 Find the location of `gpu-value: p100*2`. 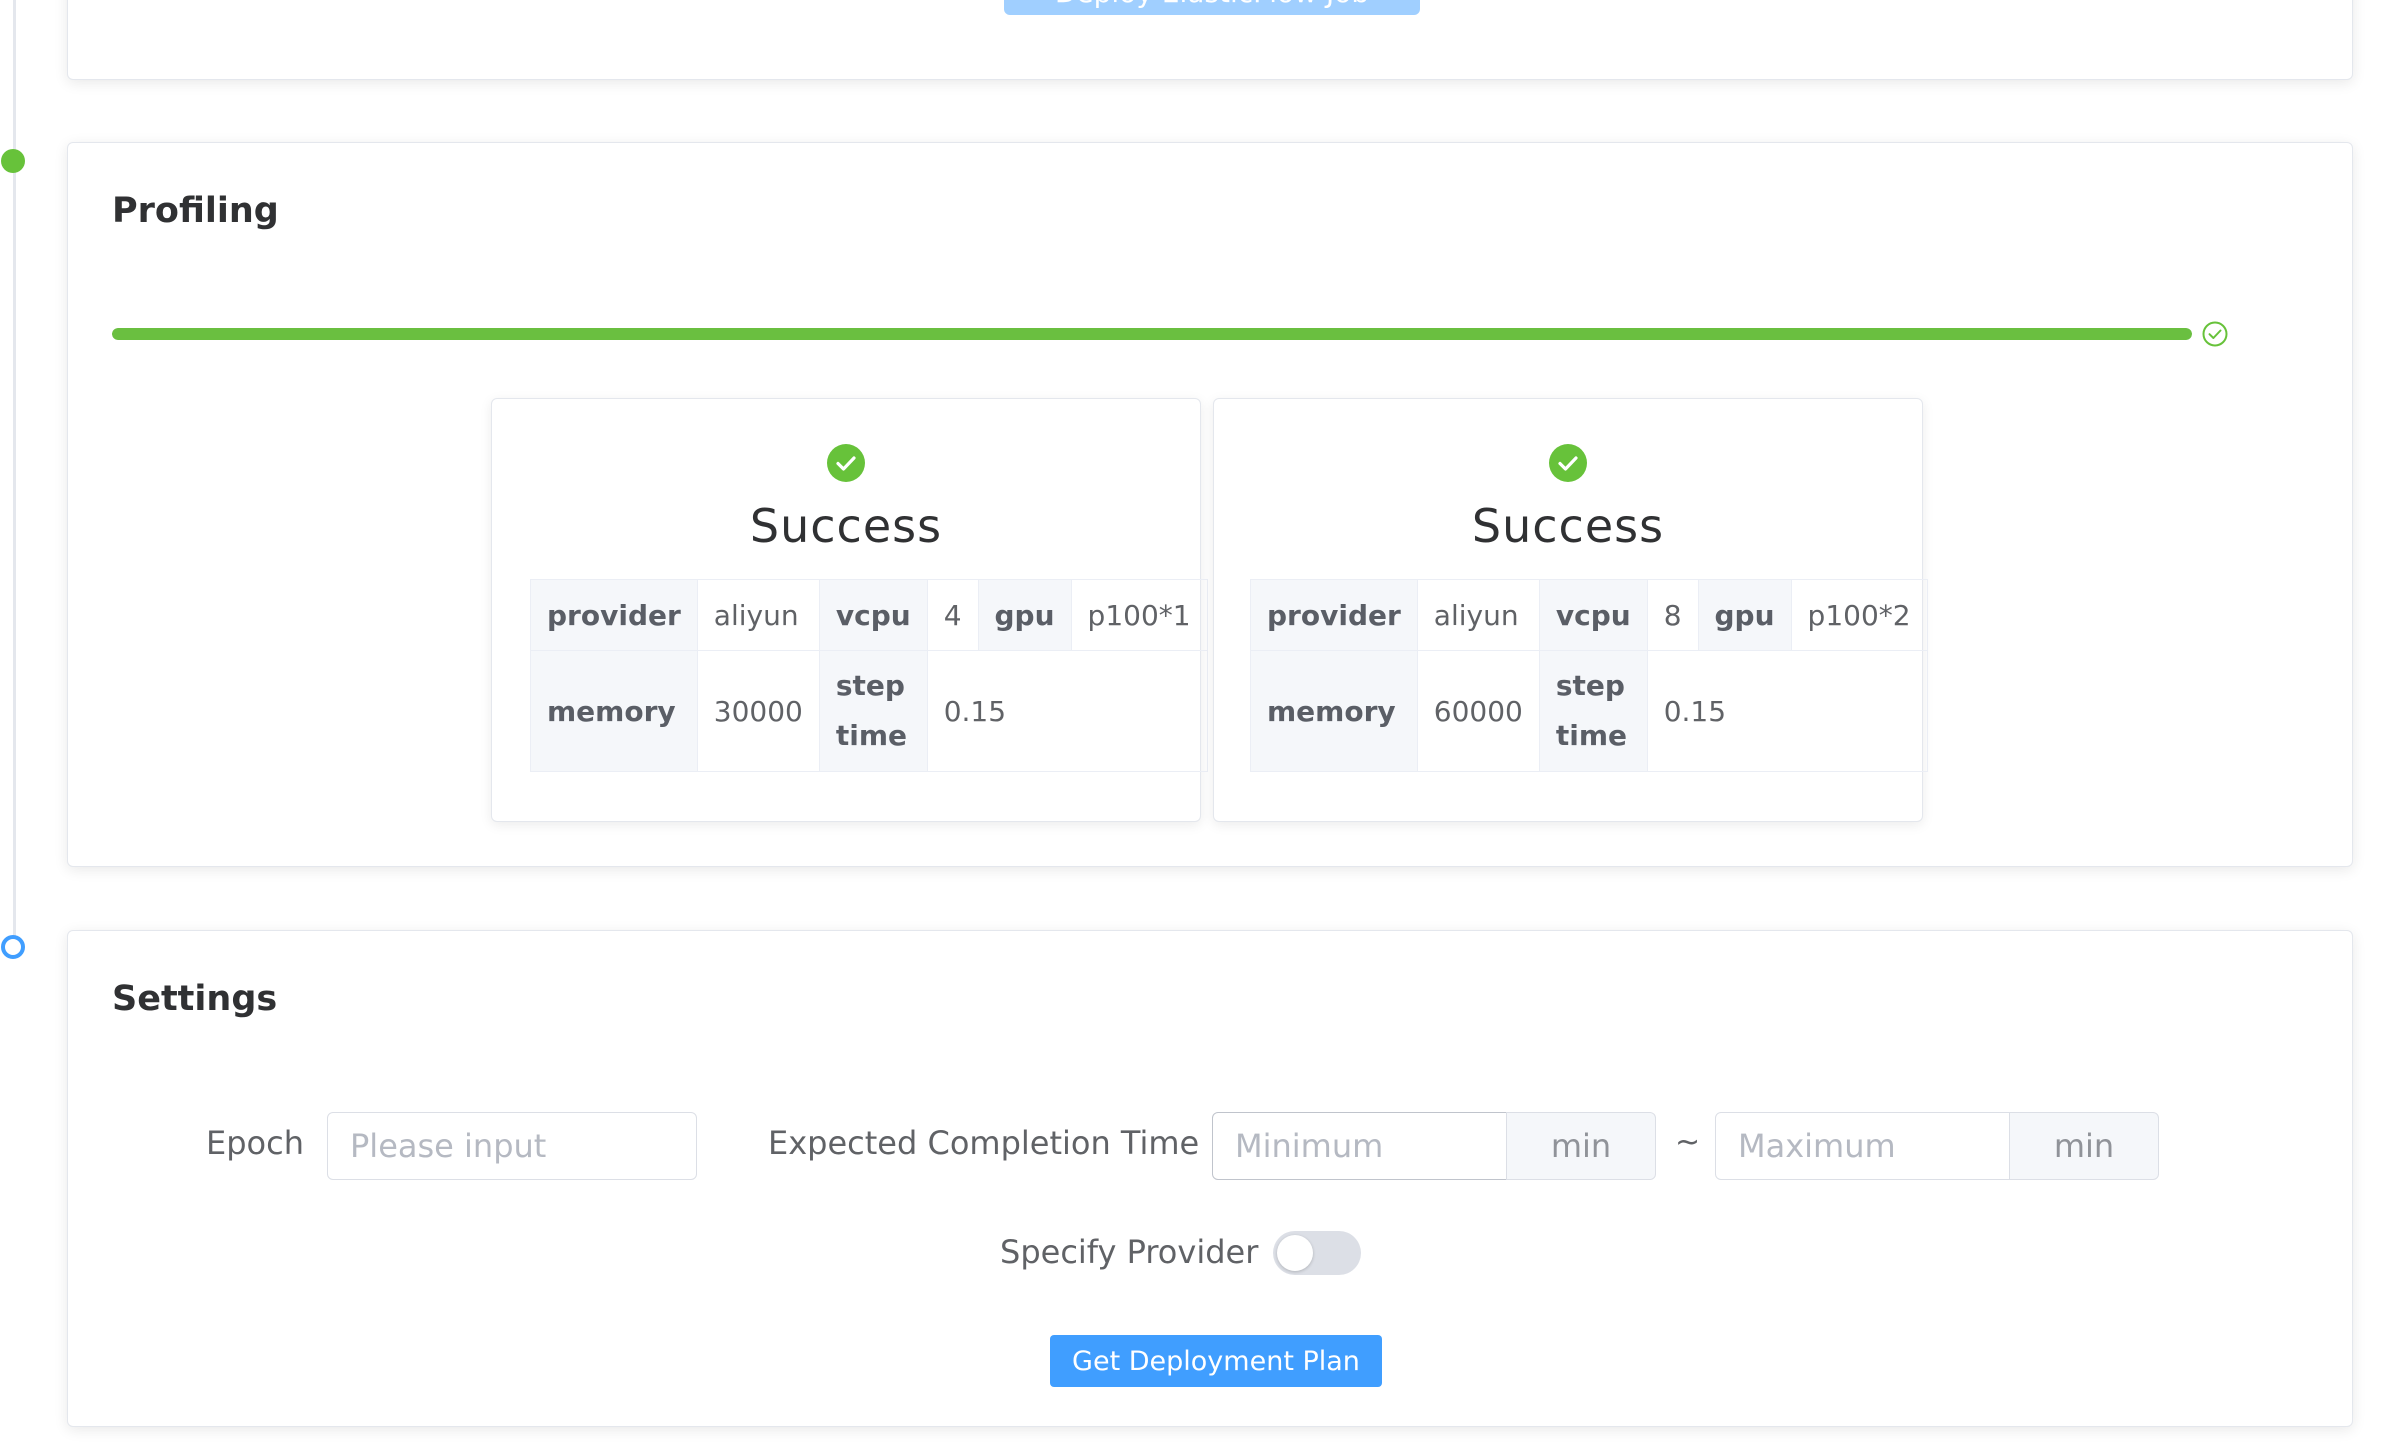

gpu-value: p100*2 is located at coordinates (1859, 615).